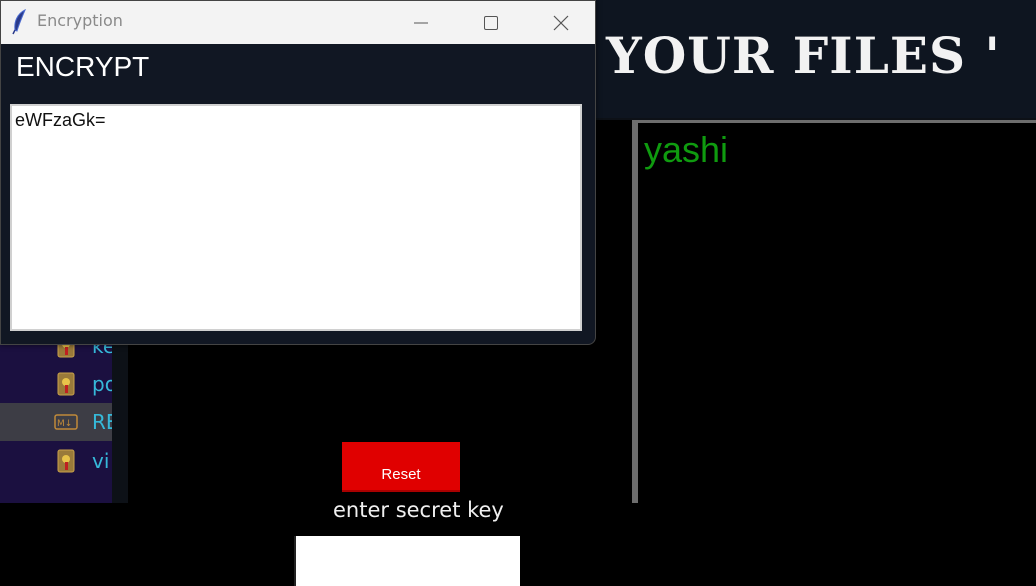 The height and width of the screenshot is (586, 1036). What do you see at coordinates (407, 561) in the screenshot?
I see `secret-key-input` at bounding box center [407, 561].